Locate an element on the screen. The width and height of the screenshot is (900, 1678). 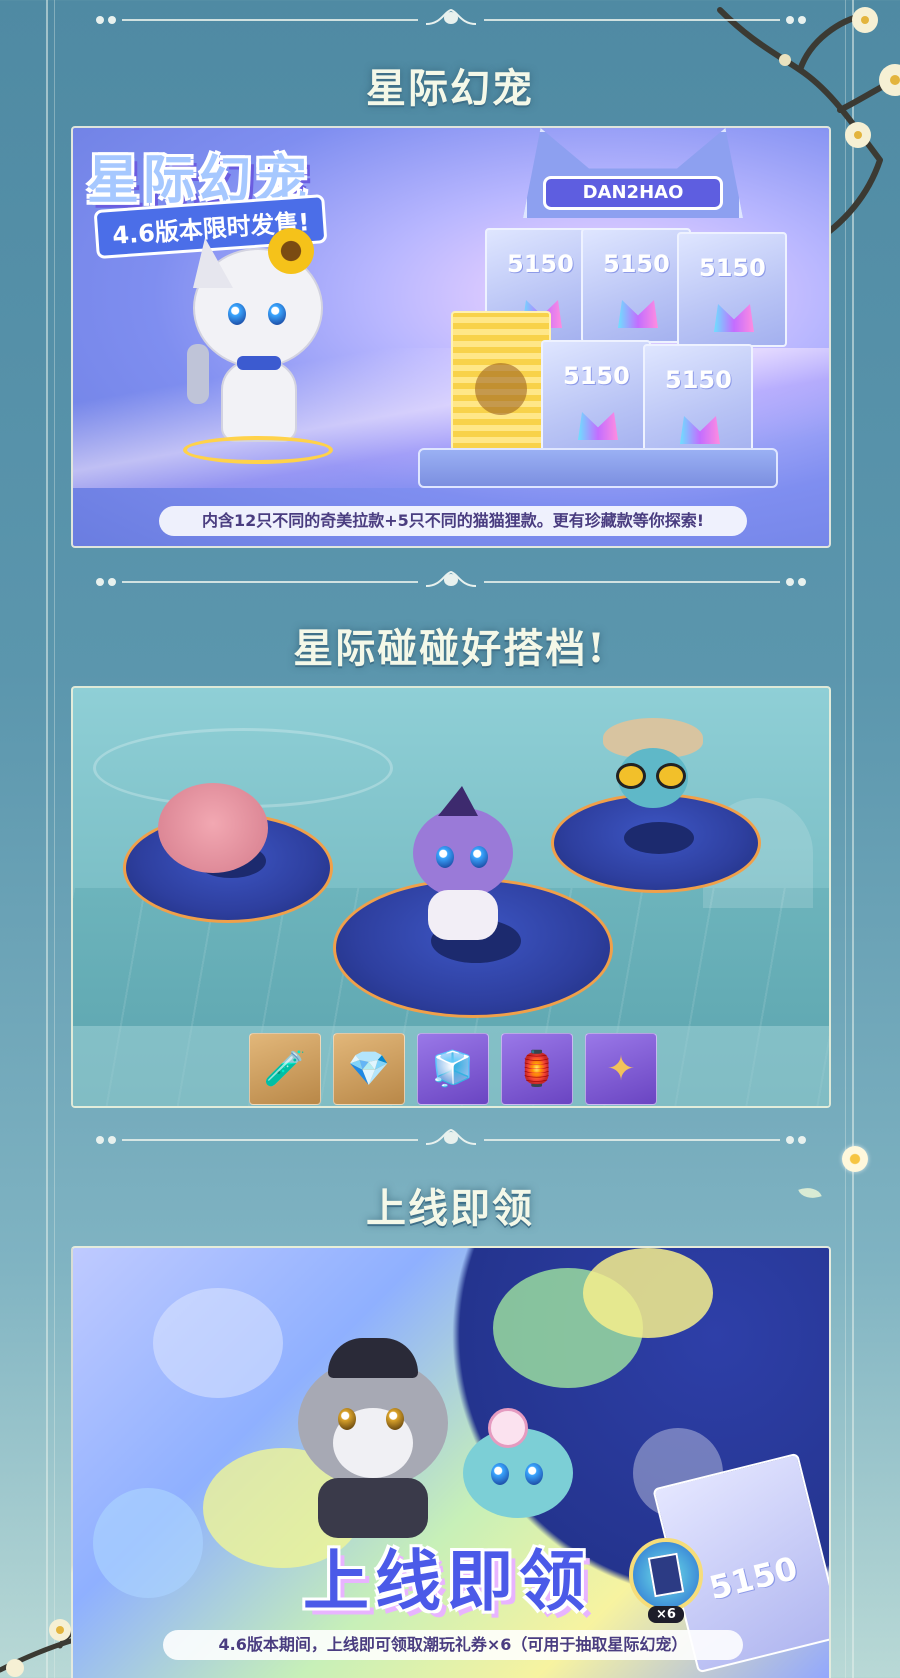
lantern-icon: 🏮 is located at coordinates (537, 1069).